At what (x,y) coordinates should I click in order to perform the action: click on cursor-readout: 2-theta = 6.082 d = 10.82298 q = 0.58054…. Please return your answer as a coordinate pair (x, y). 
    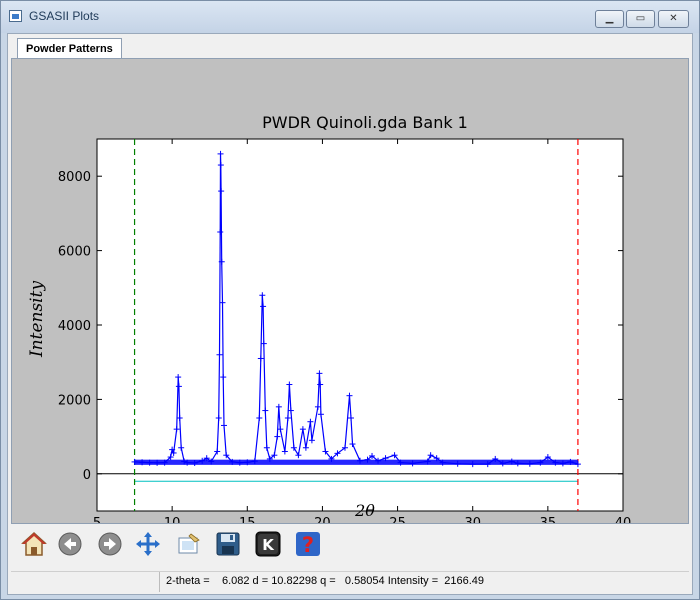
    Looking at the image, I should click on (325, 581).